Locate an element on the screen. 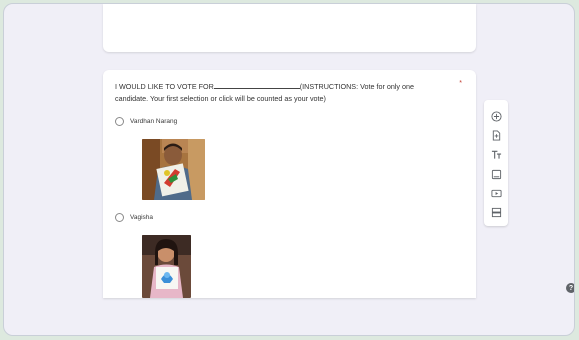 The image size is (579, 340). help-button: ? is located at coordinates (570, 288).